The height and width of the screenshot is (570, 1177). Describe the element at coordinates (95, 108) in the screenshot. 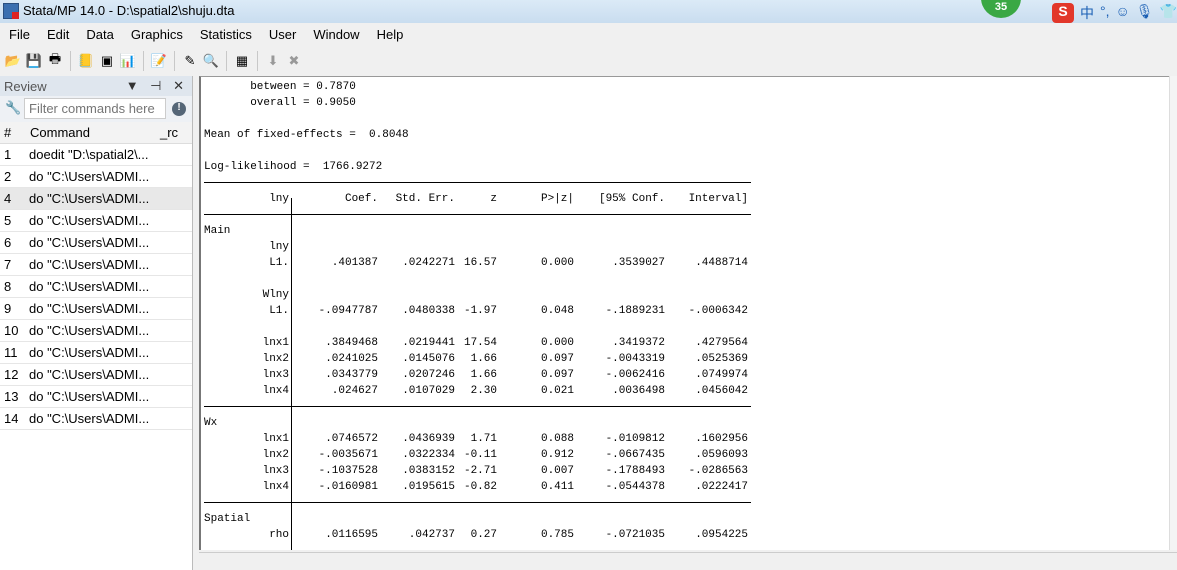

I see `filter-commands-input` at that location.